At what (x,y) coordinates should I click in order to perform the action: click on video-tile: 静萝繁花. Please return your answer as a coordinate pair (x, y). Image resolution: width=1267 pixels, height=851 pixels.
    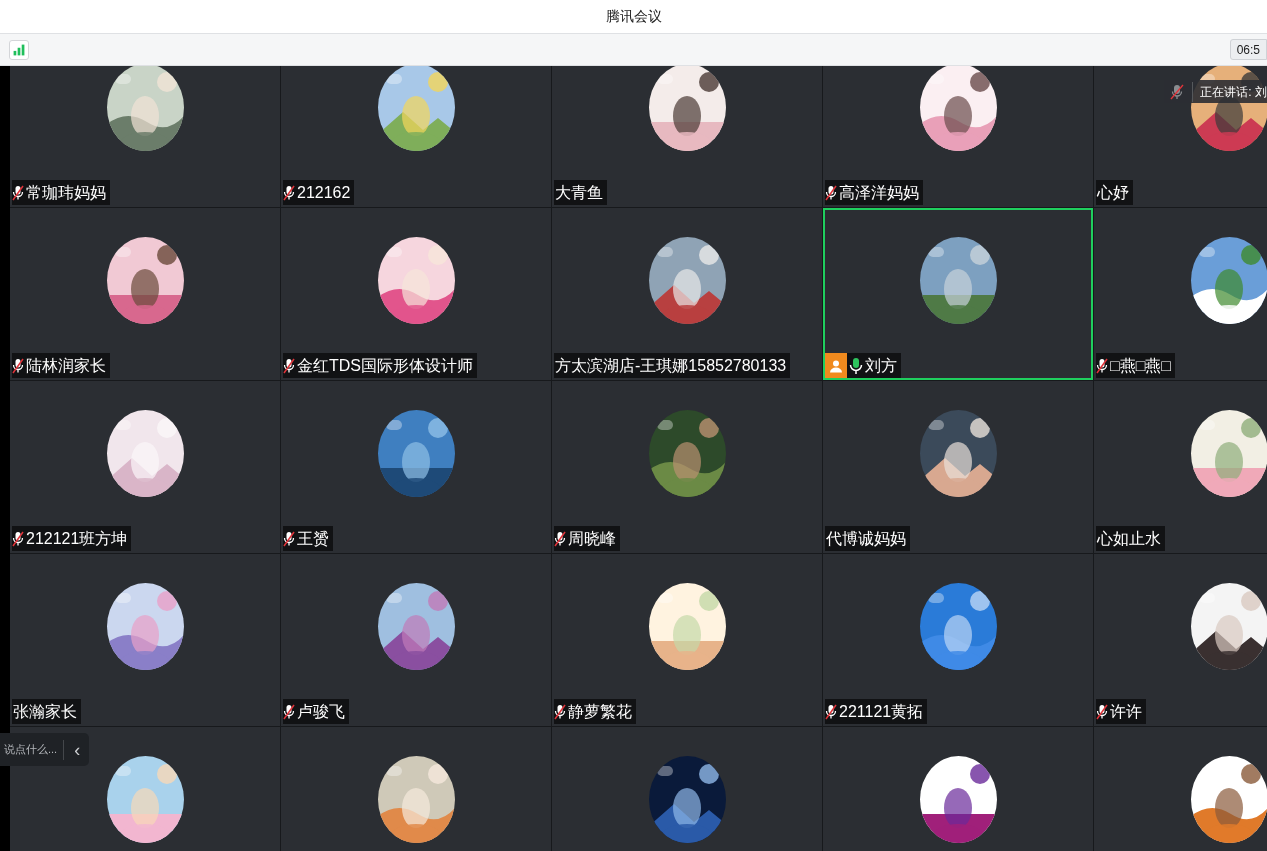
    Looking at the image, I should click on (687, 640).